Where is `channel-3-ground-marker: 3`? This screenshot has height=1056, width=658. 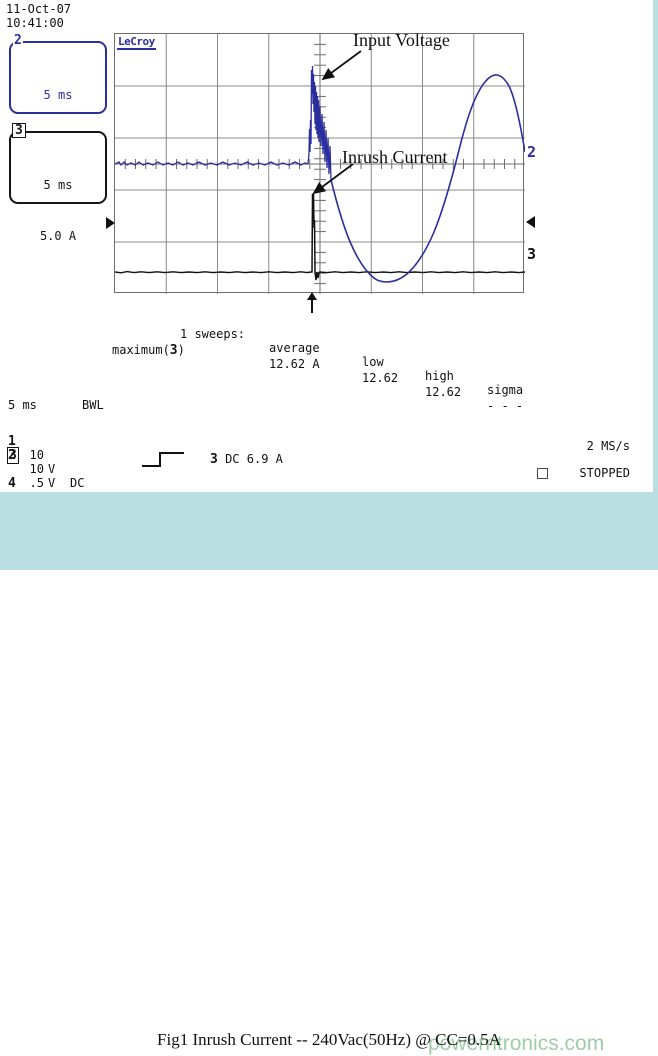 channel-3-ground-marker: 3 is located at coordinates (531, 254).